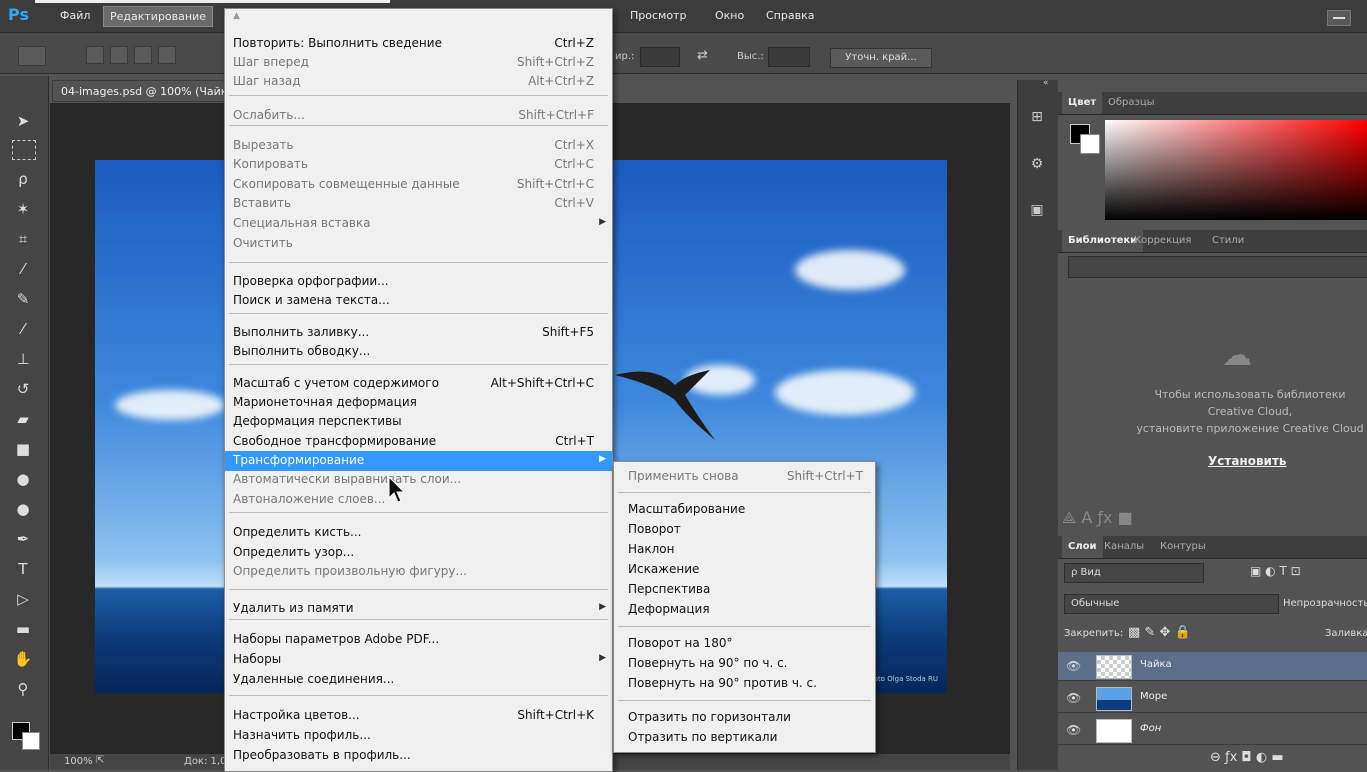  What do you see at coordinates (1156, 664) in the screenshot?
I see `layer-name: Чайка` at bounding box center [1156, 664].